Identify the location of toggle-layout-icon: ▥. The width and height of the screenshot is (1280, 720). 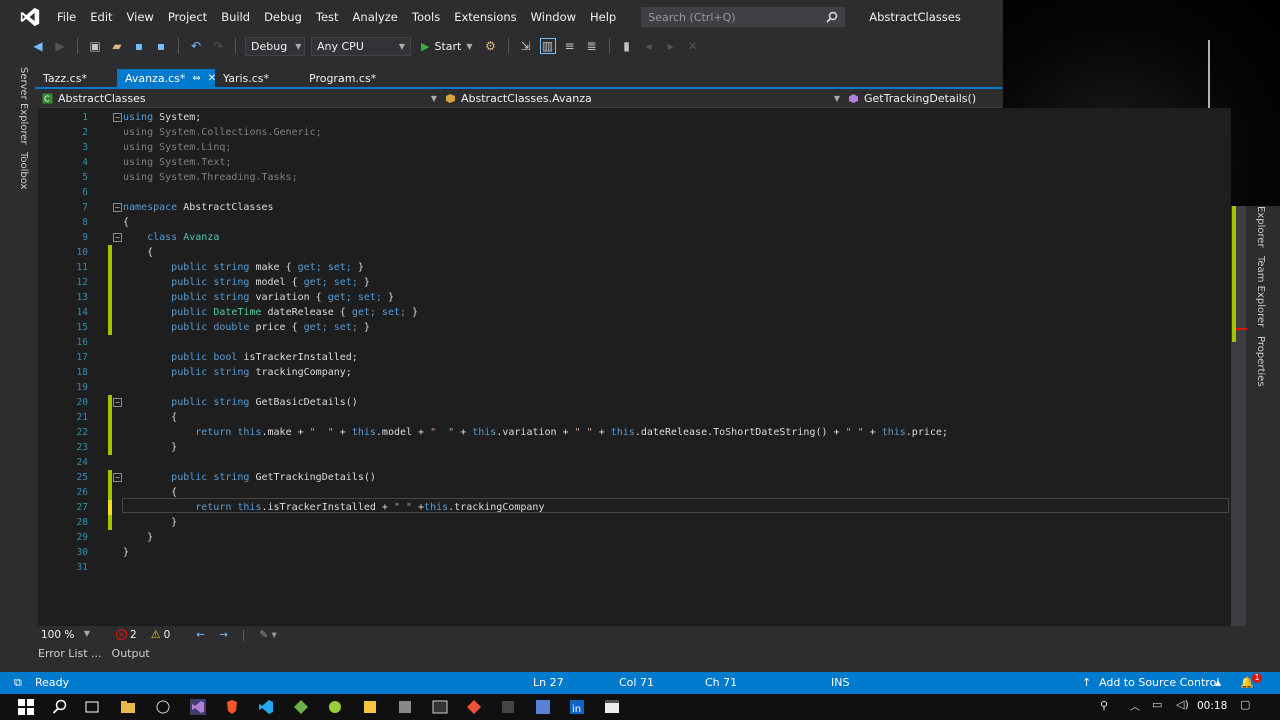
(547, 46).